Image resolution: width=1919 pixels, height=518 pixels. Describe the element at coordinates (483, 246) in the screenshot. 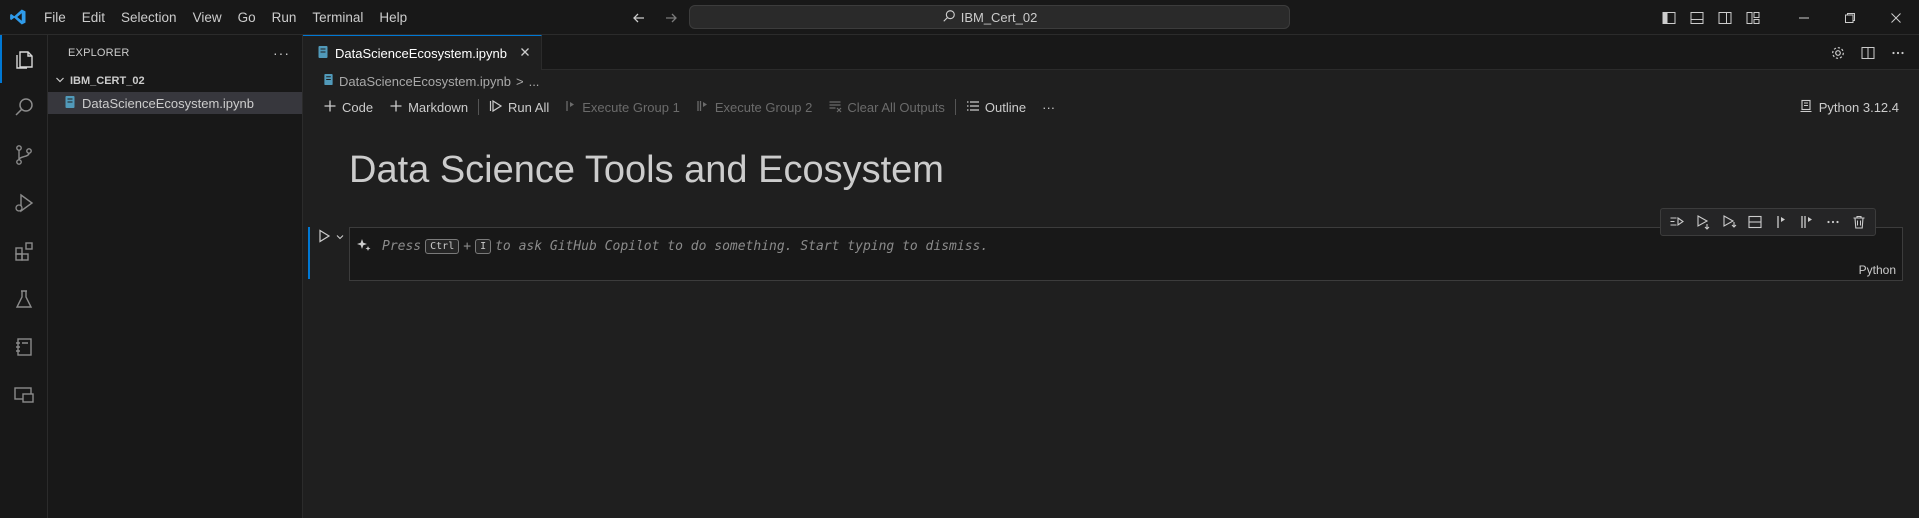

I see `i-key: I` at that location.